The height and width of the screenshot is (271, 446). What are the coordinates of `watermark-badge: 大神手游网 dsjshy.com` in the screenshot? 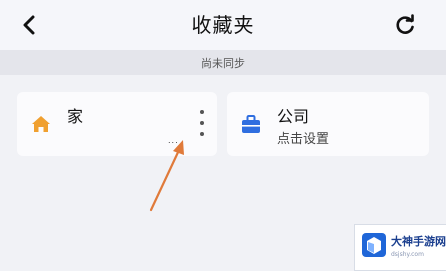 It's located at (400, 247).